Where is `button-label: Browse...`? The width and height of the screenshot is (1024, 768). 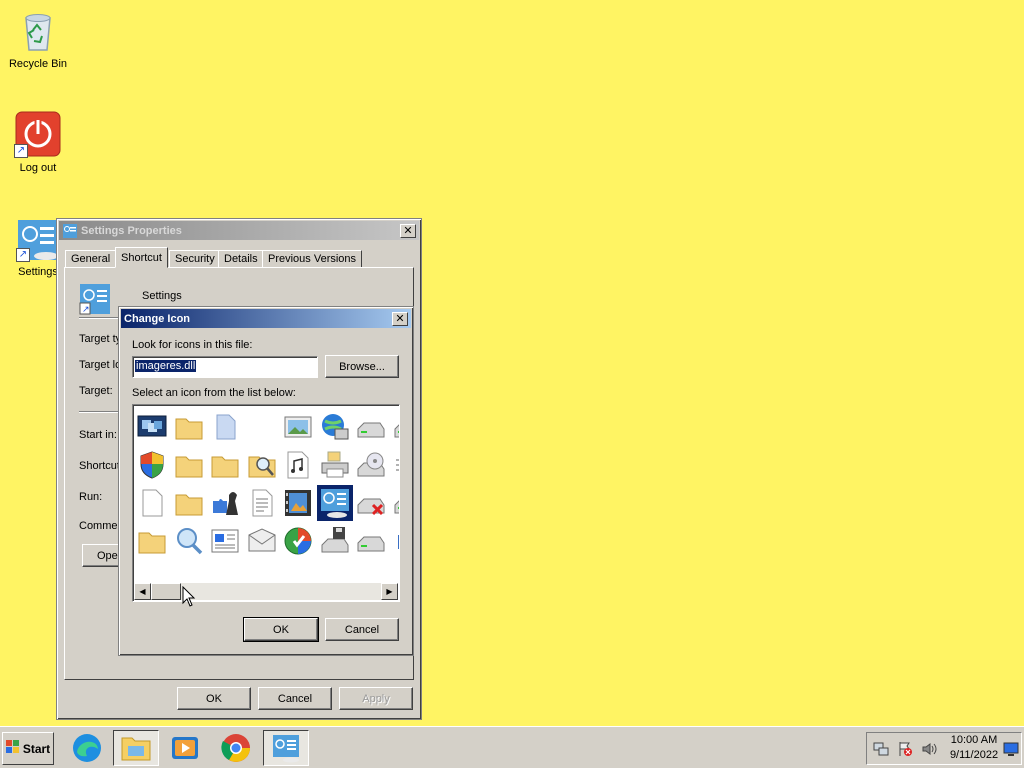
button-label: Browse... is located at coordinates (362, 366).